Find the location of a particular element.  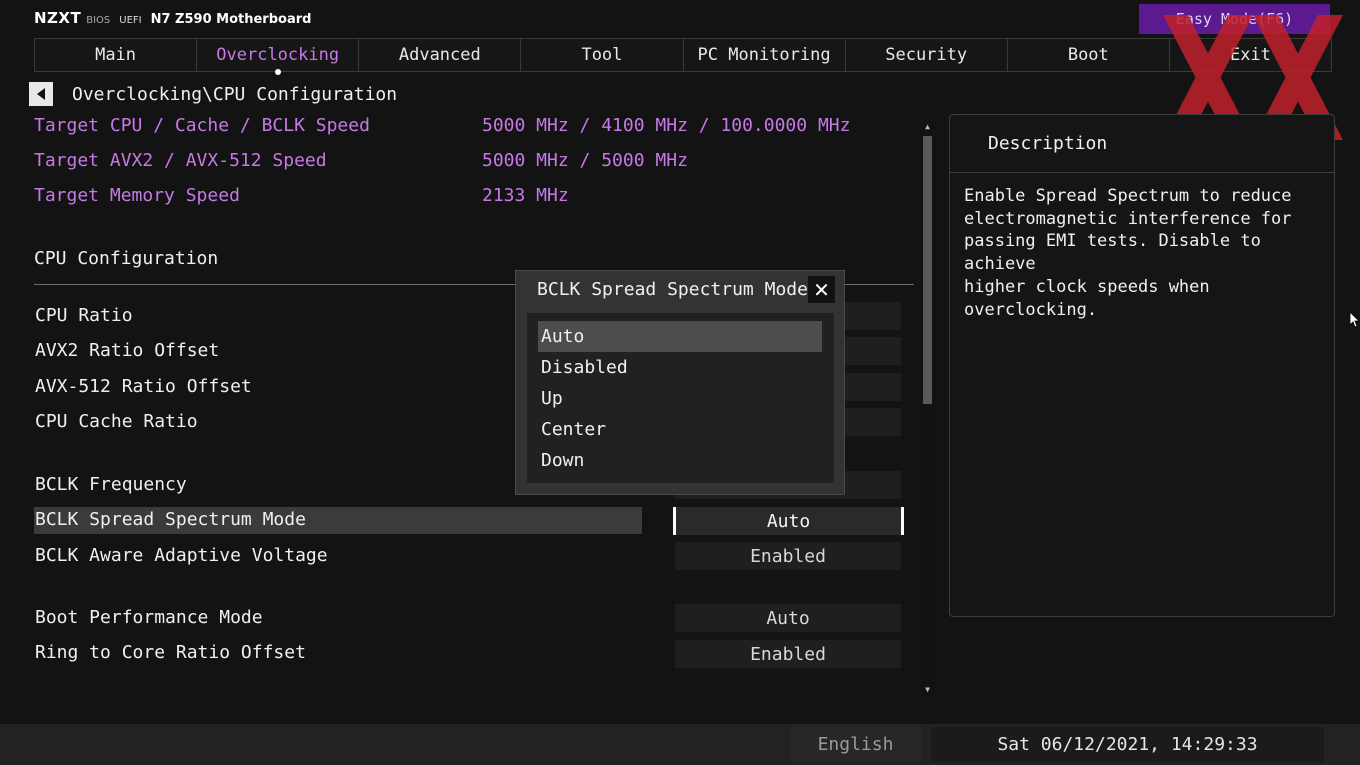

setting-bclk-aware-adaptive-voltage-value: Enabled is located at coordinates (788, 556).